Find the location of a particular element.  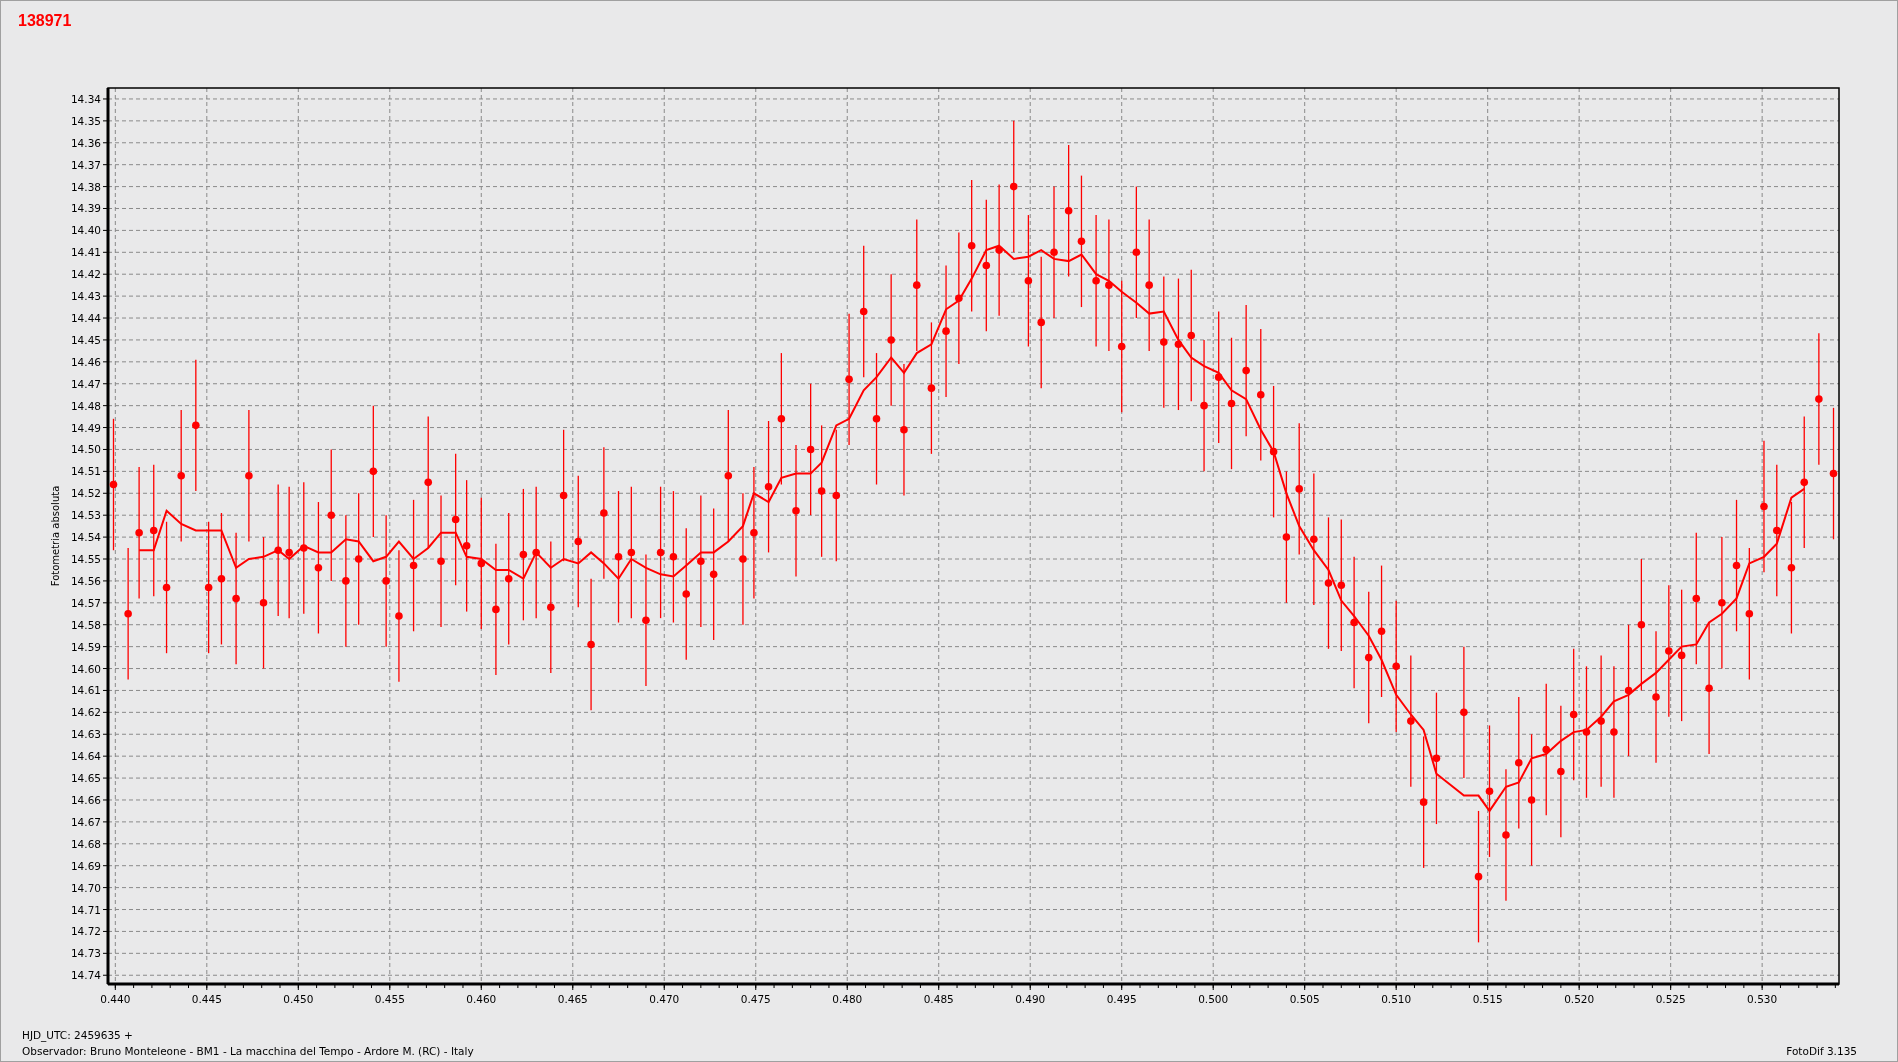

axis-tick-label: 0.460 is located at coordinates (481, 999).